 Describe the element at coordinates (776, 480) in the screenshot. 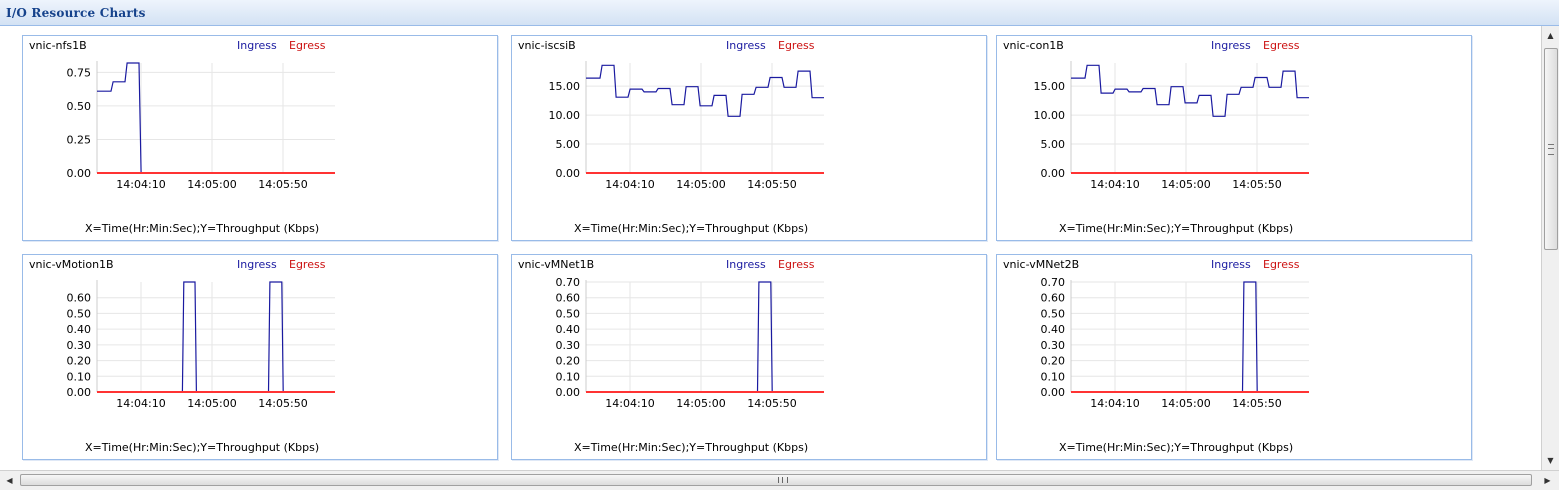

I see `horizontal-scroll-thumb` at that location.